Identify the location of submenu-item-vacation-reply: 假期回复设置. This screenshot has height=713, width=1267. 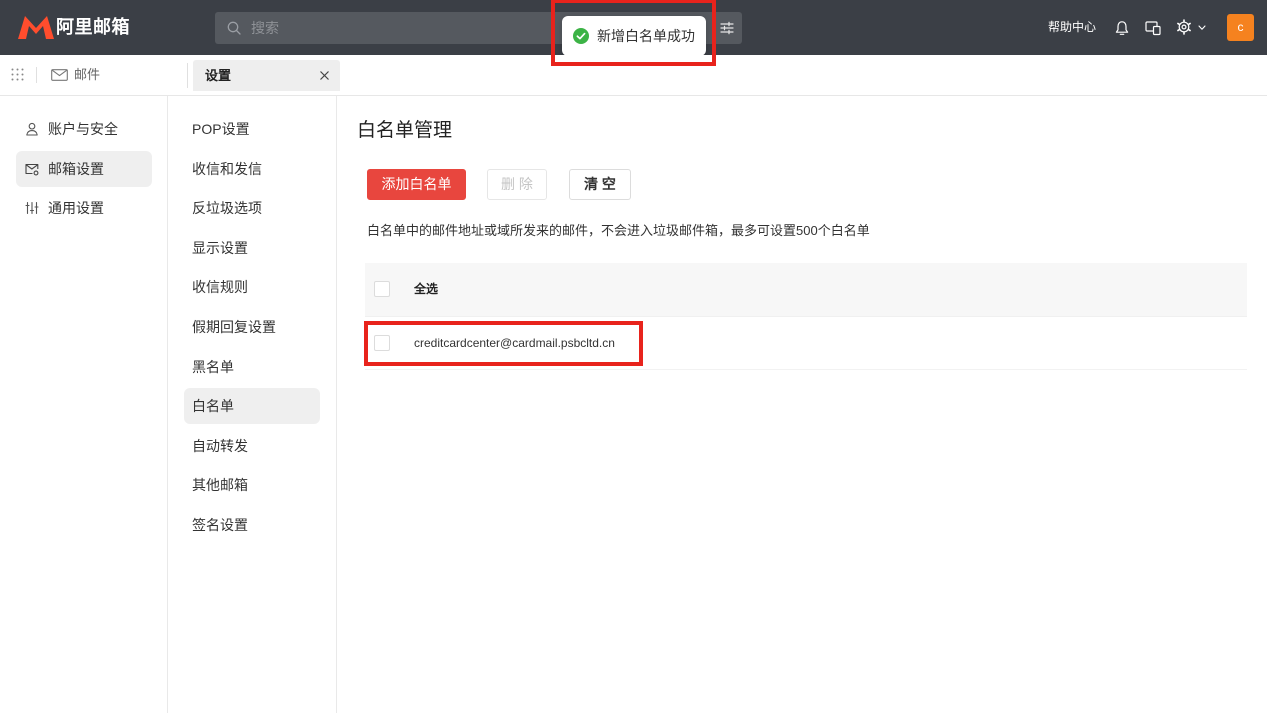
(252, 327).